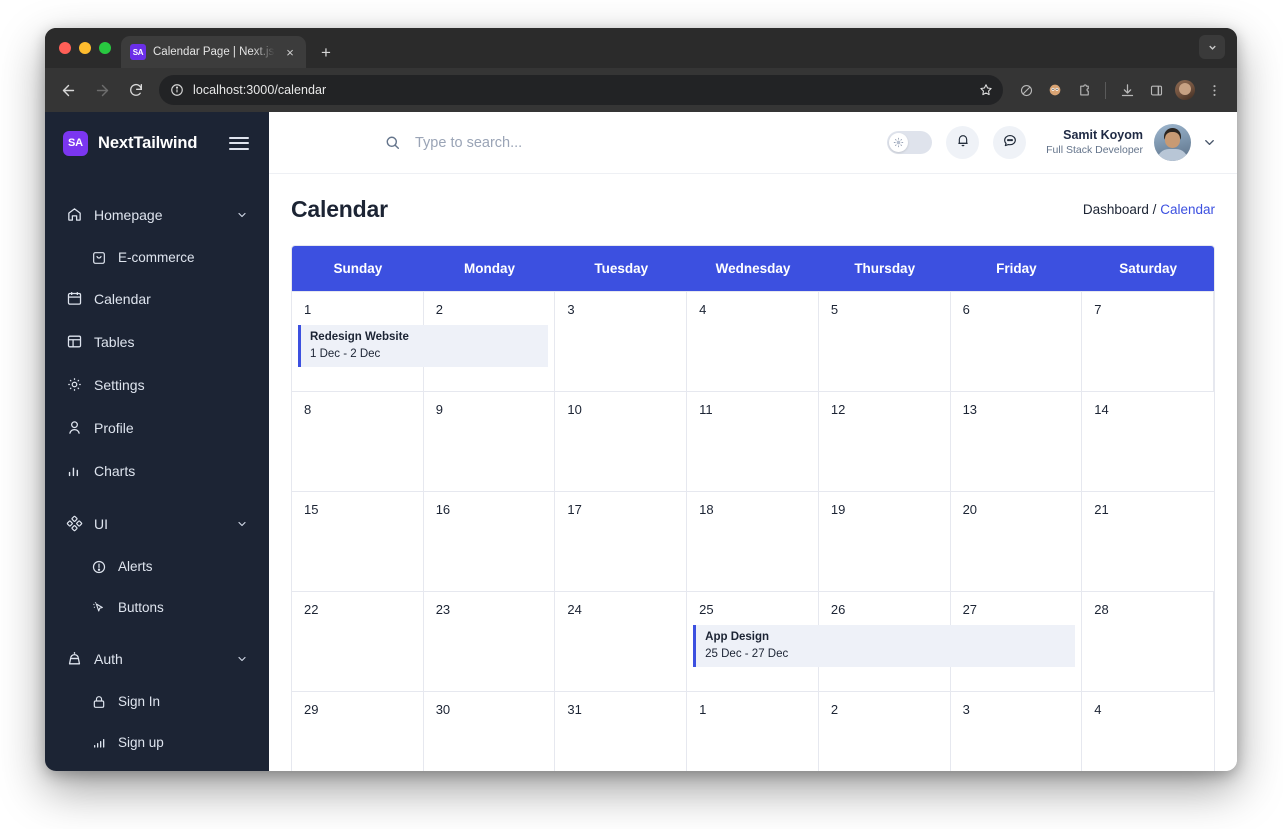  Describe the element at coordinates (1017, 441) in the screenshot. I see `calendar-day-cell: 13` at that location.